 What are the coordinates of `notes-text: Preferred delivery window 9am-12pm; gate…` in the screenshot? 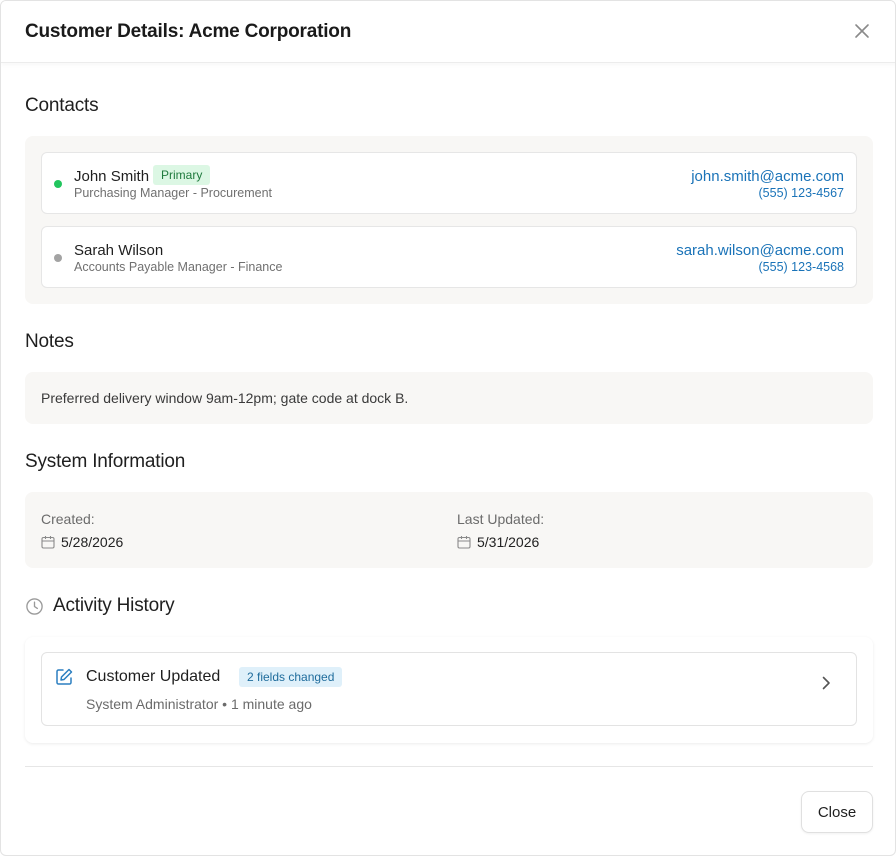 It's located at (225, 398).